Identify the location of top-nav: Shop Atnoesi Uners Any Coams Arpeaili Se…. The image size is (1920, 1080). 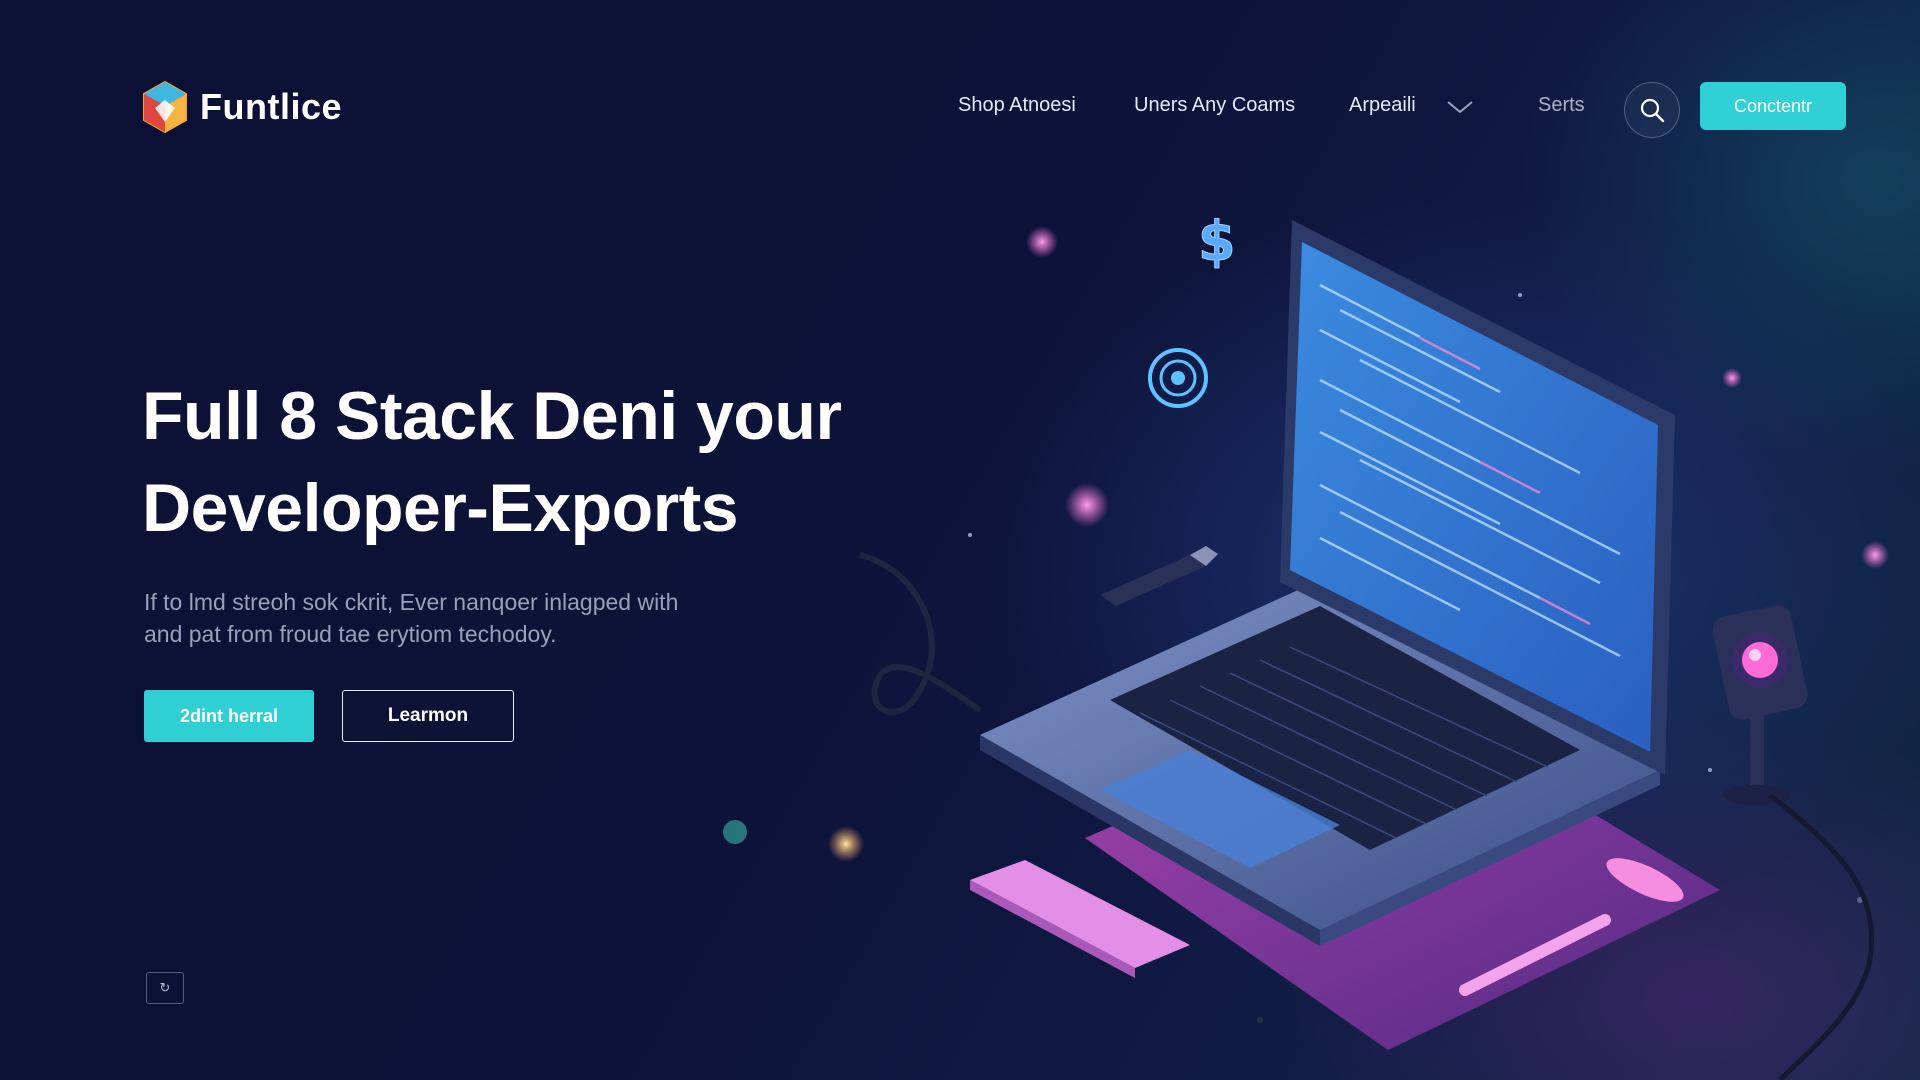
(960, 110).